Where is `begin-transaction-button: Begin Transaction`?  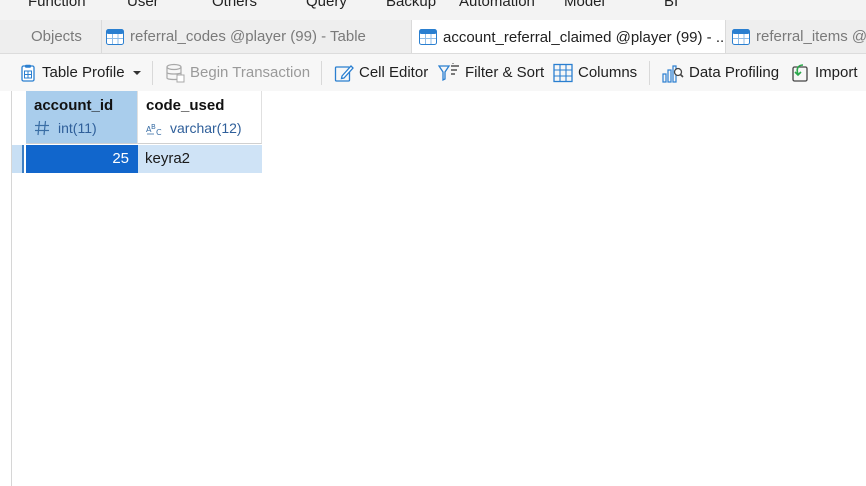 begin-transaction-button: Begin Transaction is located at coordinates (237, 72).